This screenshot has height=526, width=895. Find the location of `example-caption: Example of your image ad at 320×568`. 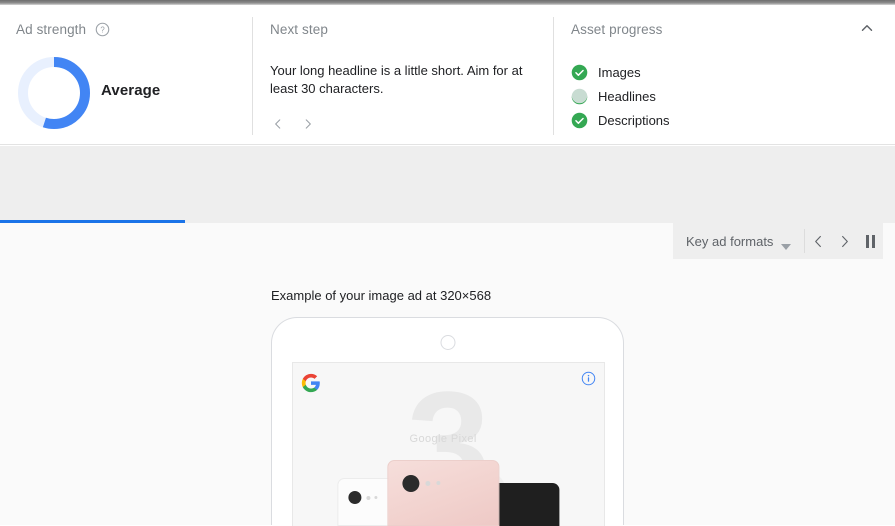

example-caption: Example of your image ad at 320×568 is located at coordinates (381, 295).